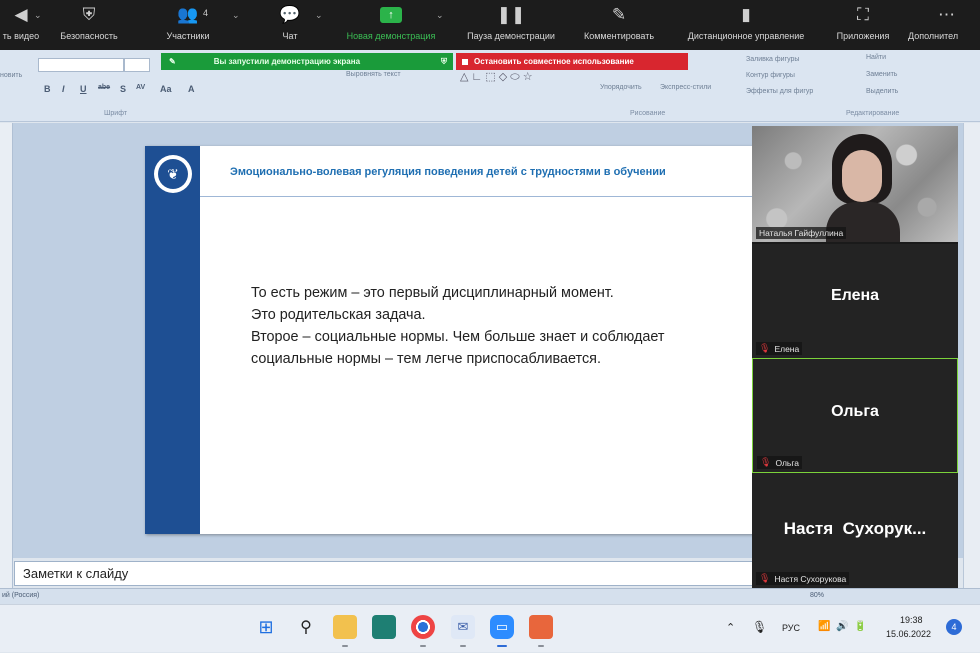 The height and width of the screenshot is (653, 980). I want to click on title-divider, so click(477, 196).